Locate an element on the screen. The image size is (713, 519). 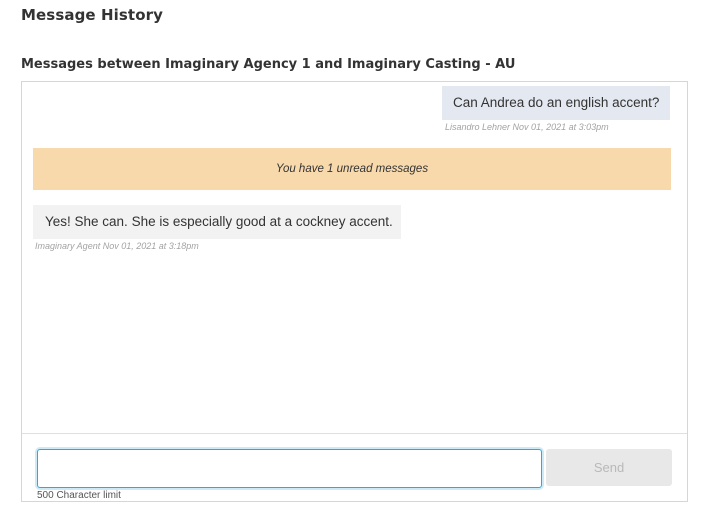
message-input is located at coordinates (289, 468).